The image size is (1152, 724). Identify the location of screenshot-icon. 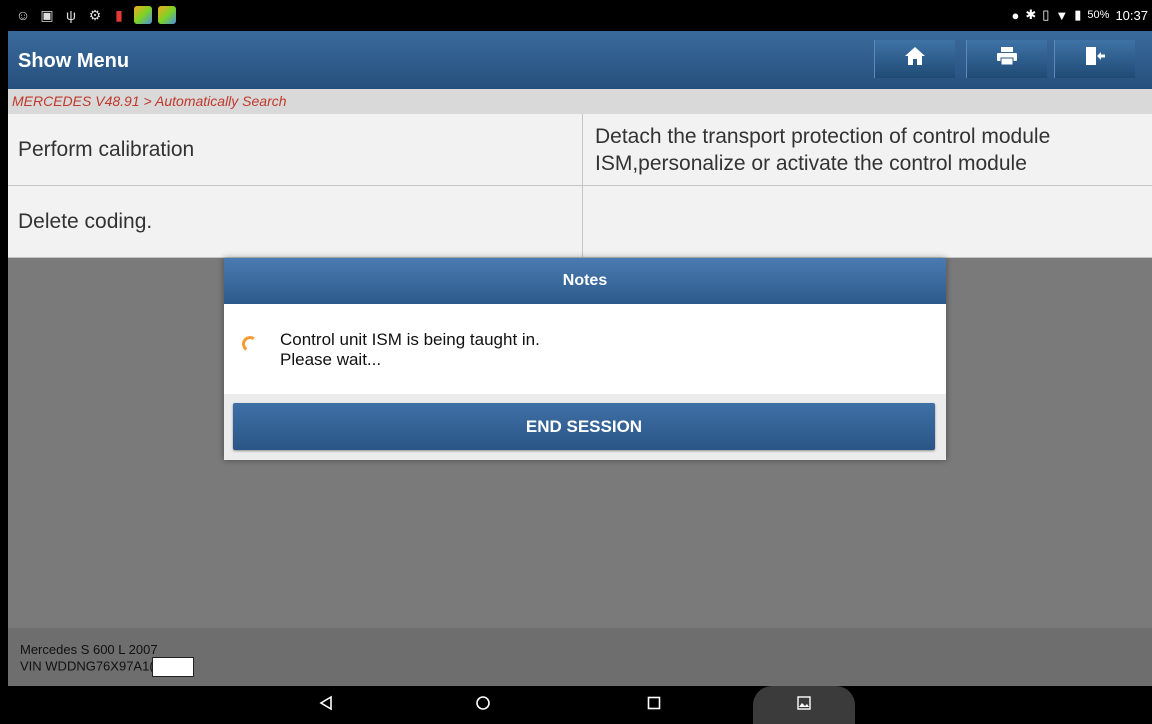
(804, 705).